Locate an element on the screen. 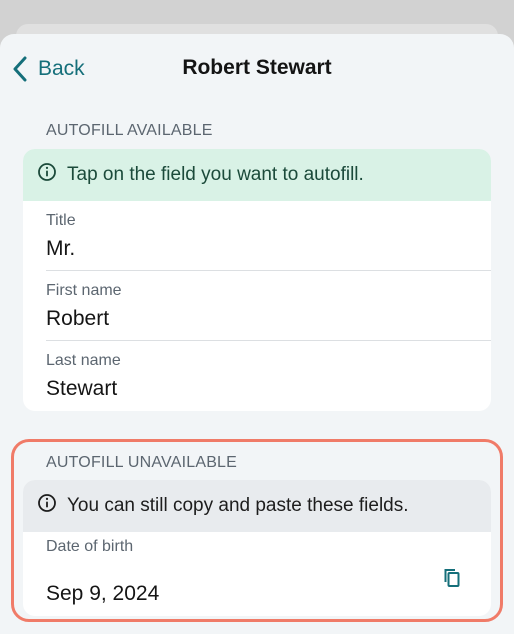 This screenshot has height=634, width=514. field-last-name: Last name Stewart is located at coordinates (268, 376).